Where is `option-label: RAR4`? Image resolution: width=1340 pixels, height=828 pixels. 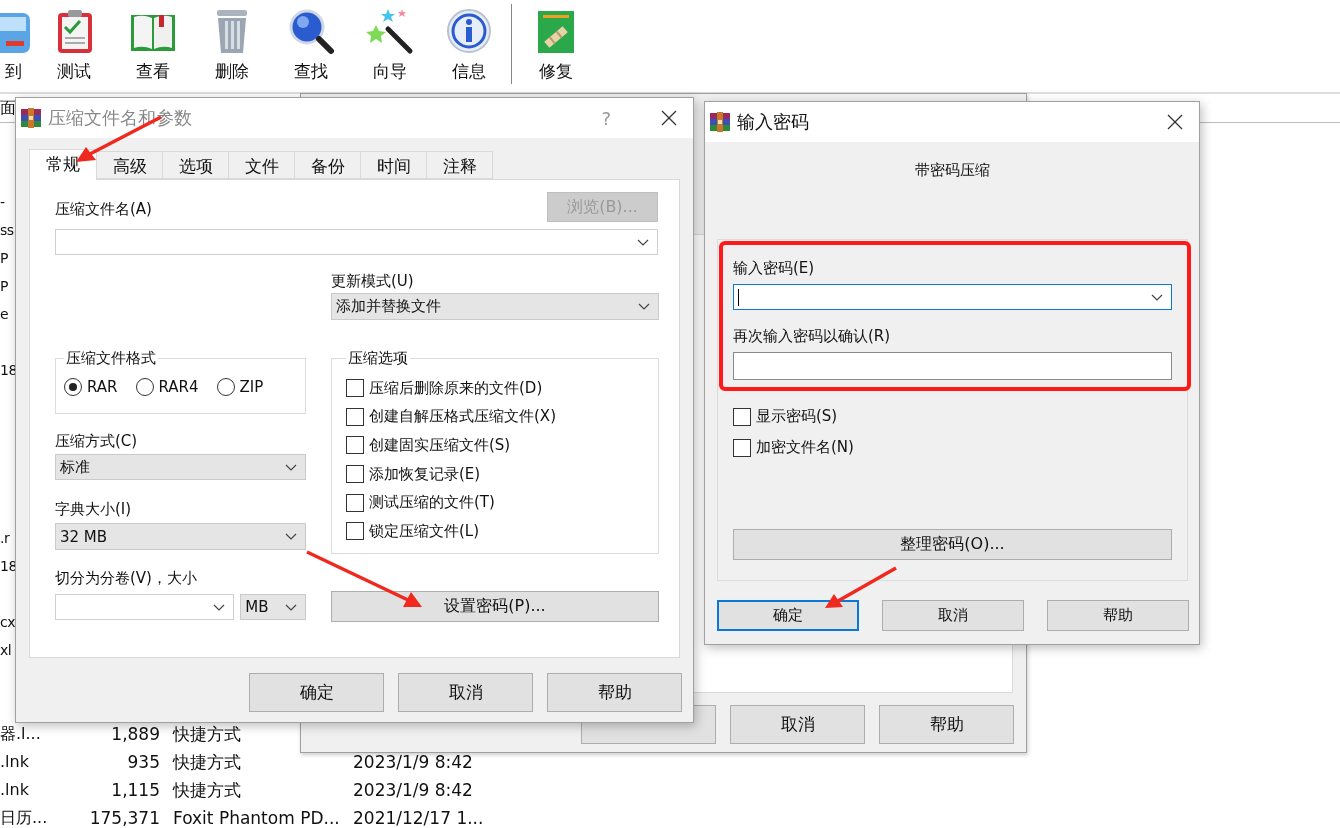 option-label: RAR4 is located at coordinates (178, 387).